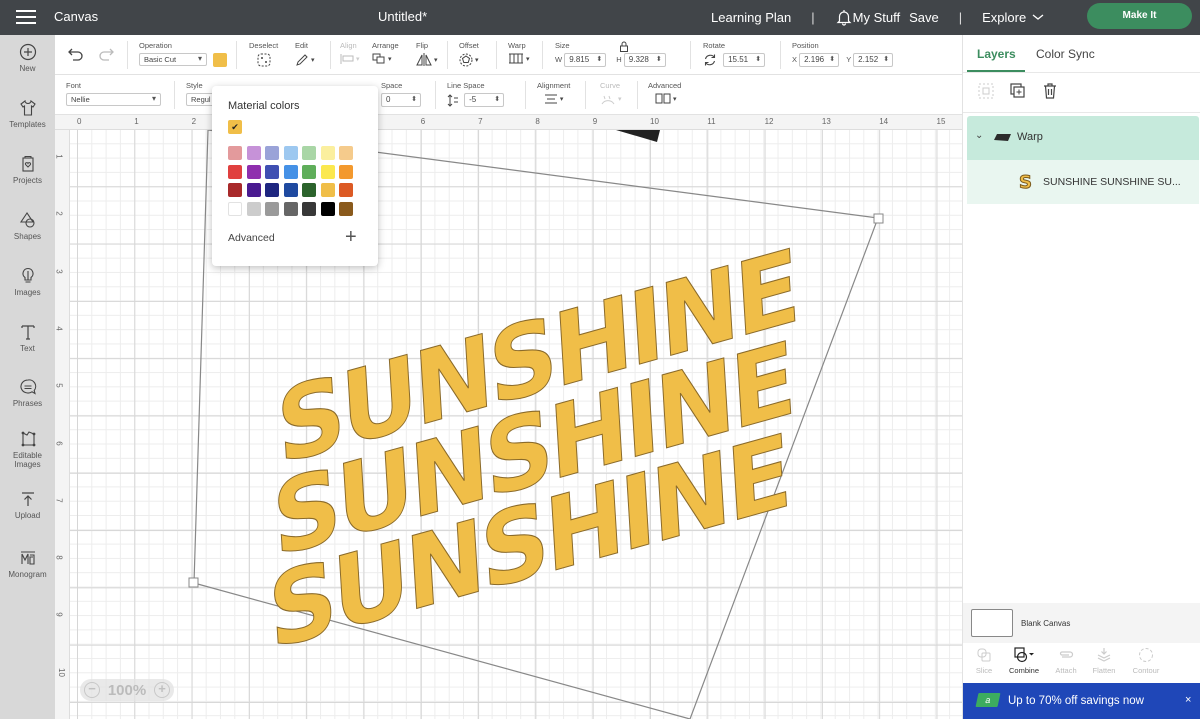  I want to click on contour-button: Contour, so click(1146, 661).